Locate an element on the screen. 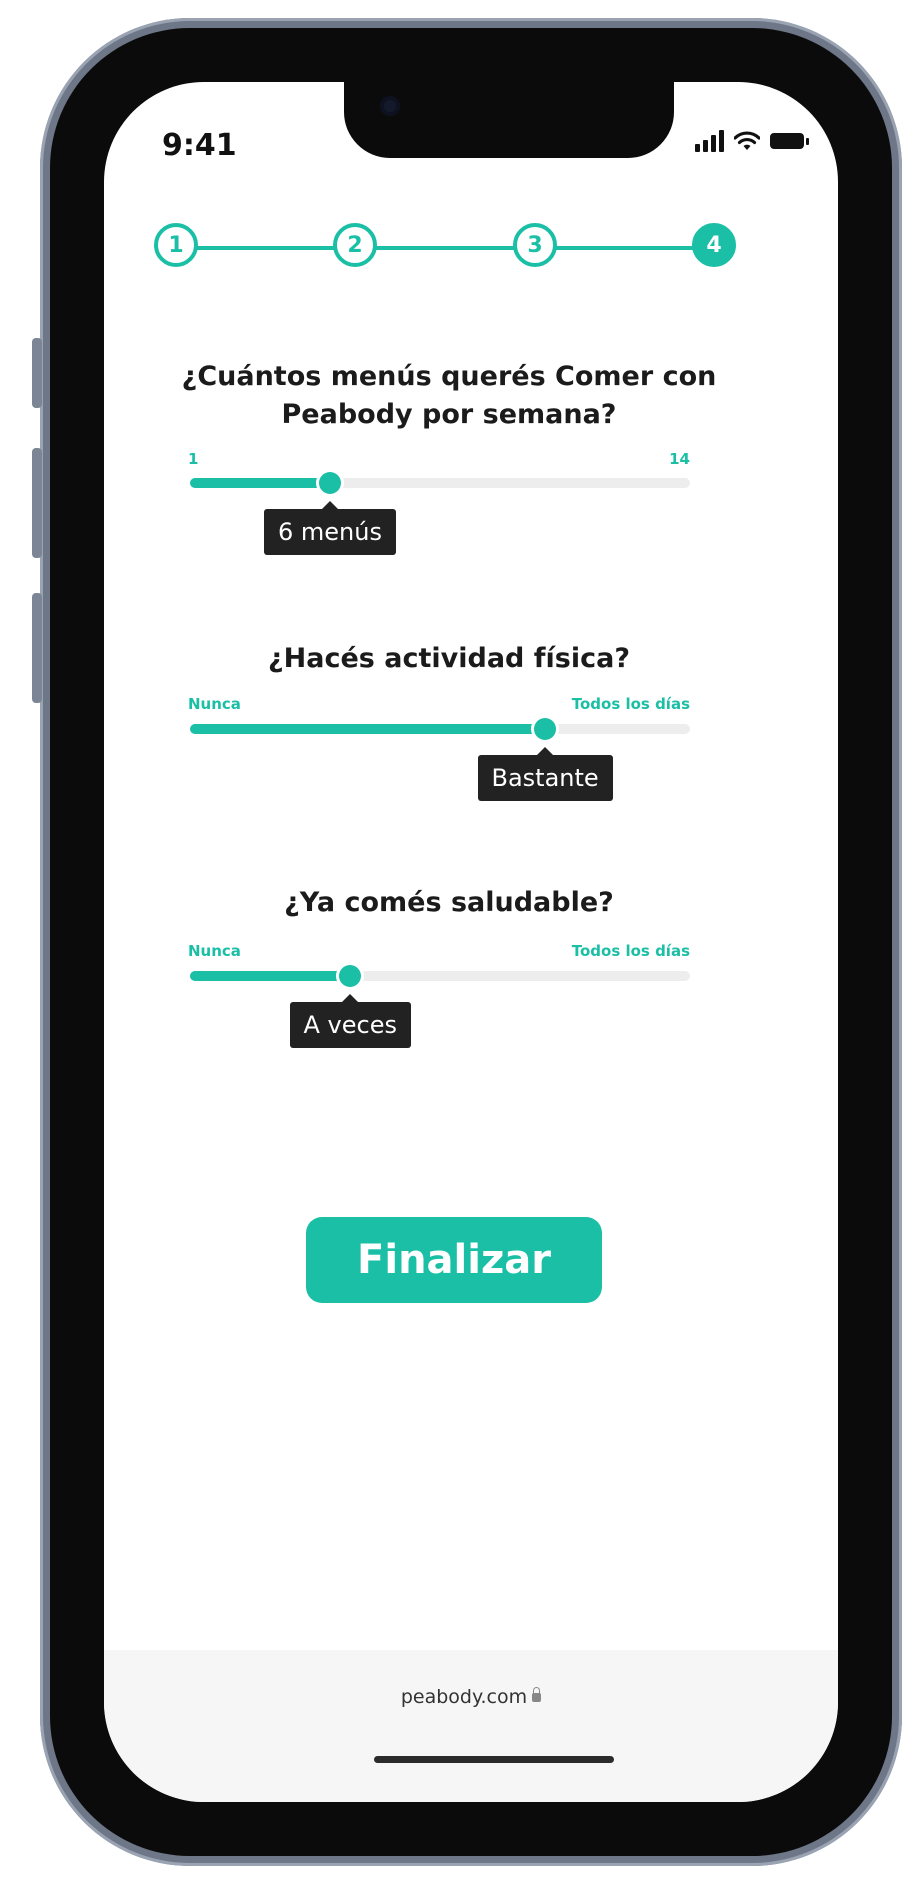 Image resolution: width=923 pixels, height=1878 pixels. front-camera is located at coordinates (390, 106).